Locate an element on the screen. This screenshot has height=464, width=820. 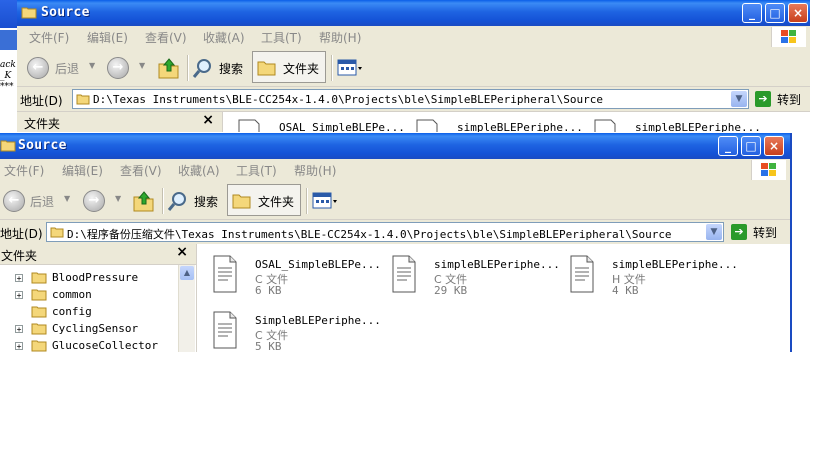
fragment-text-2: _K is located at coordinates (6, 76).